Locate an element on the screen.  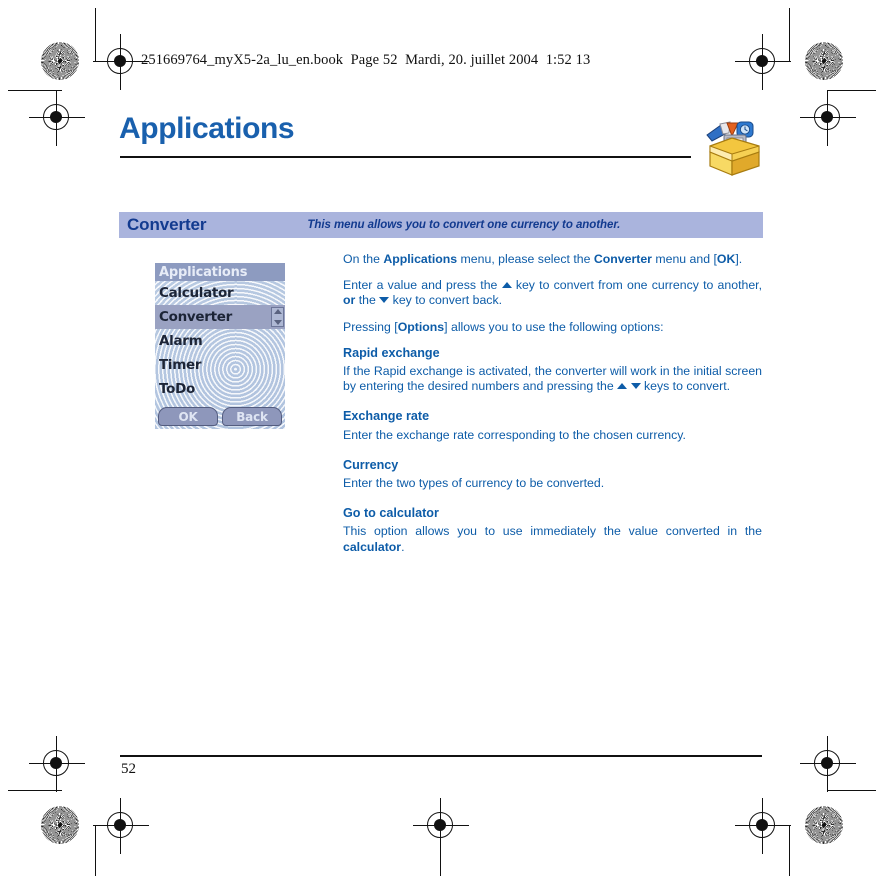
registration-star-bottom-left is located at coordinates (60, 825).